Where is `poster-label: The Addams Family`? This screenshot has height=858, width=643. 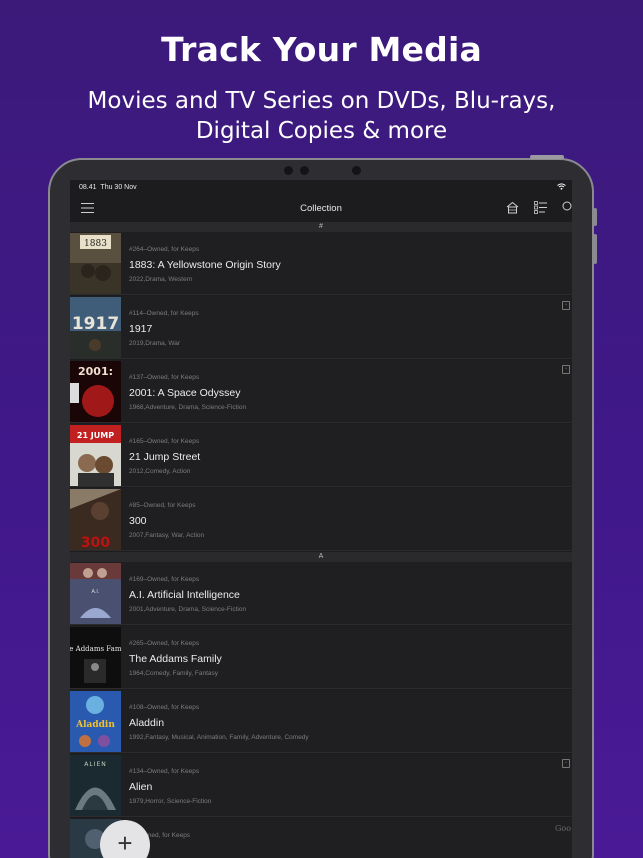
poster-label: The Addams Family is located at coordinates (95, 649).